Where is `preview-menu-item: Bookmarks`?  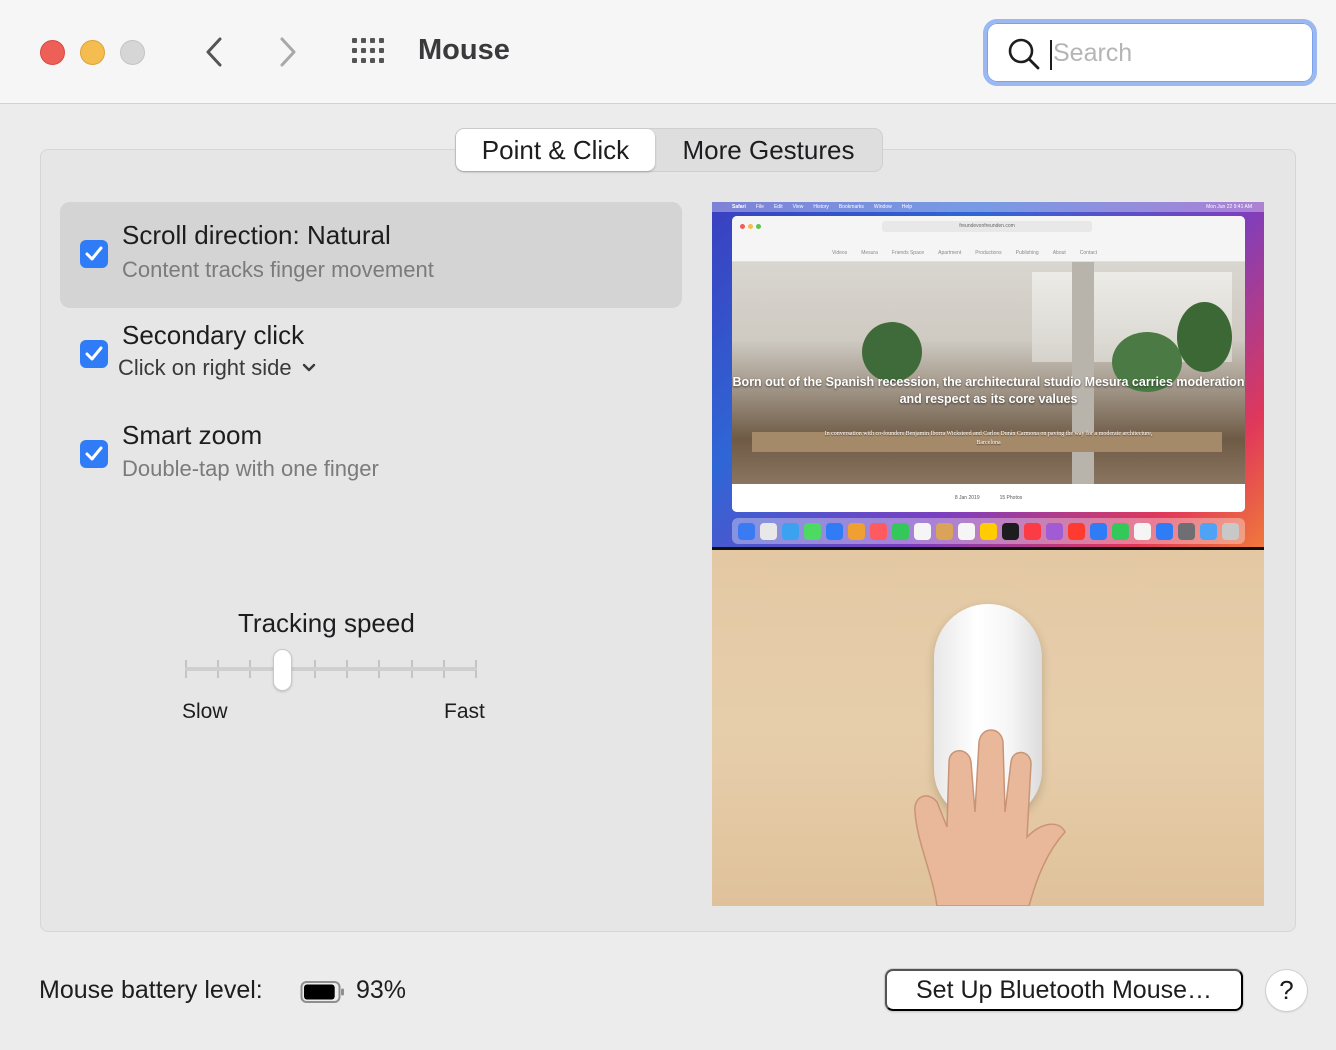
preview-menu-item: Bookmarks is located at coordinates (851, 207).